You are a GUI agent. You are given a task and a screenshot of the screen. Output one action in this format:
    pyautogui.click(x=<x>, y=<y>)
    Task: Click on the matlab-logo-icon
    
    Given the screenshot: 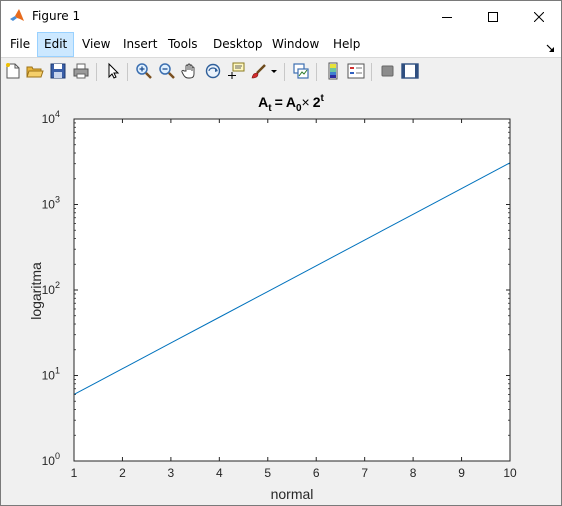 What is the action you would take?
    pyautogui.click(x=17, y=16)
    